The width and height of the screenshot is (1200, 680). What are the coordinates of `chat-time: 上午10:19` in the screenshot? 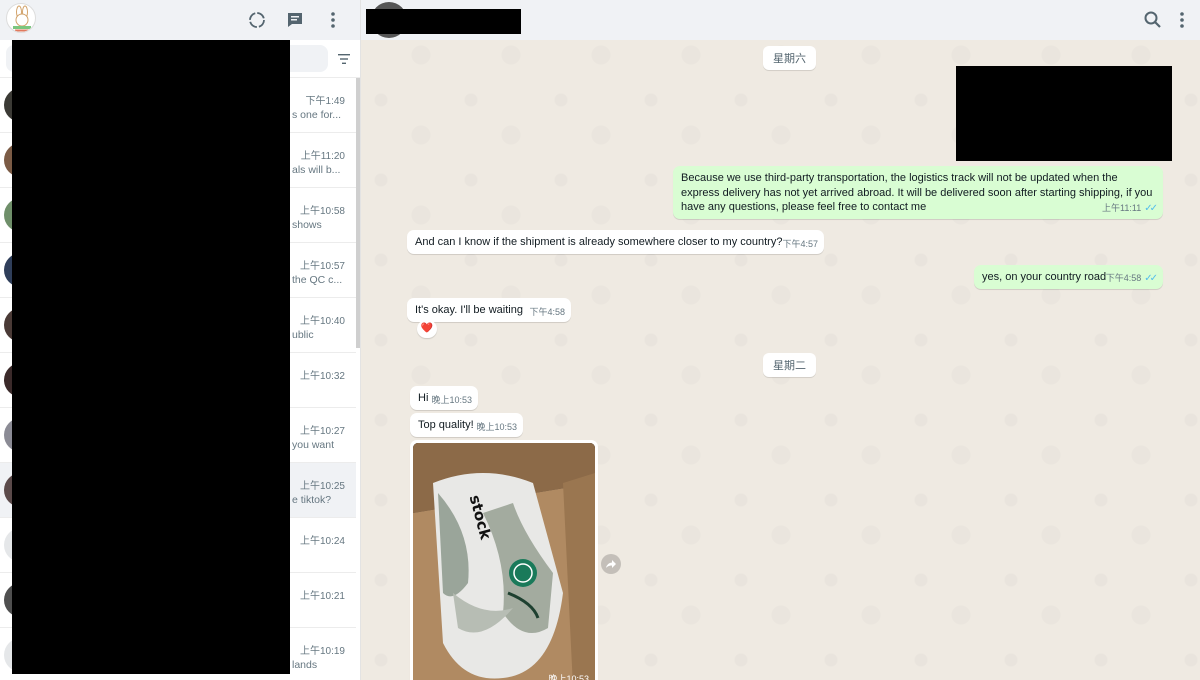 It's located at (322, 651).